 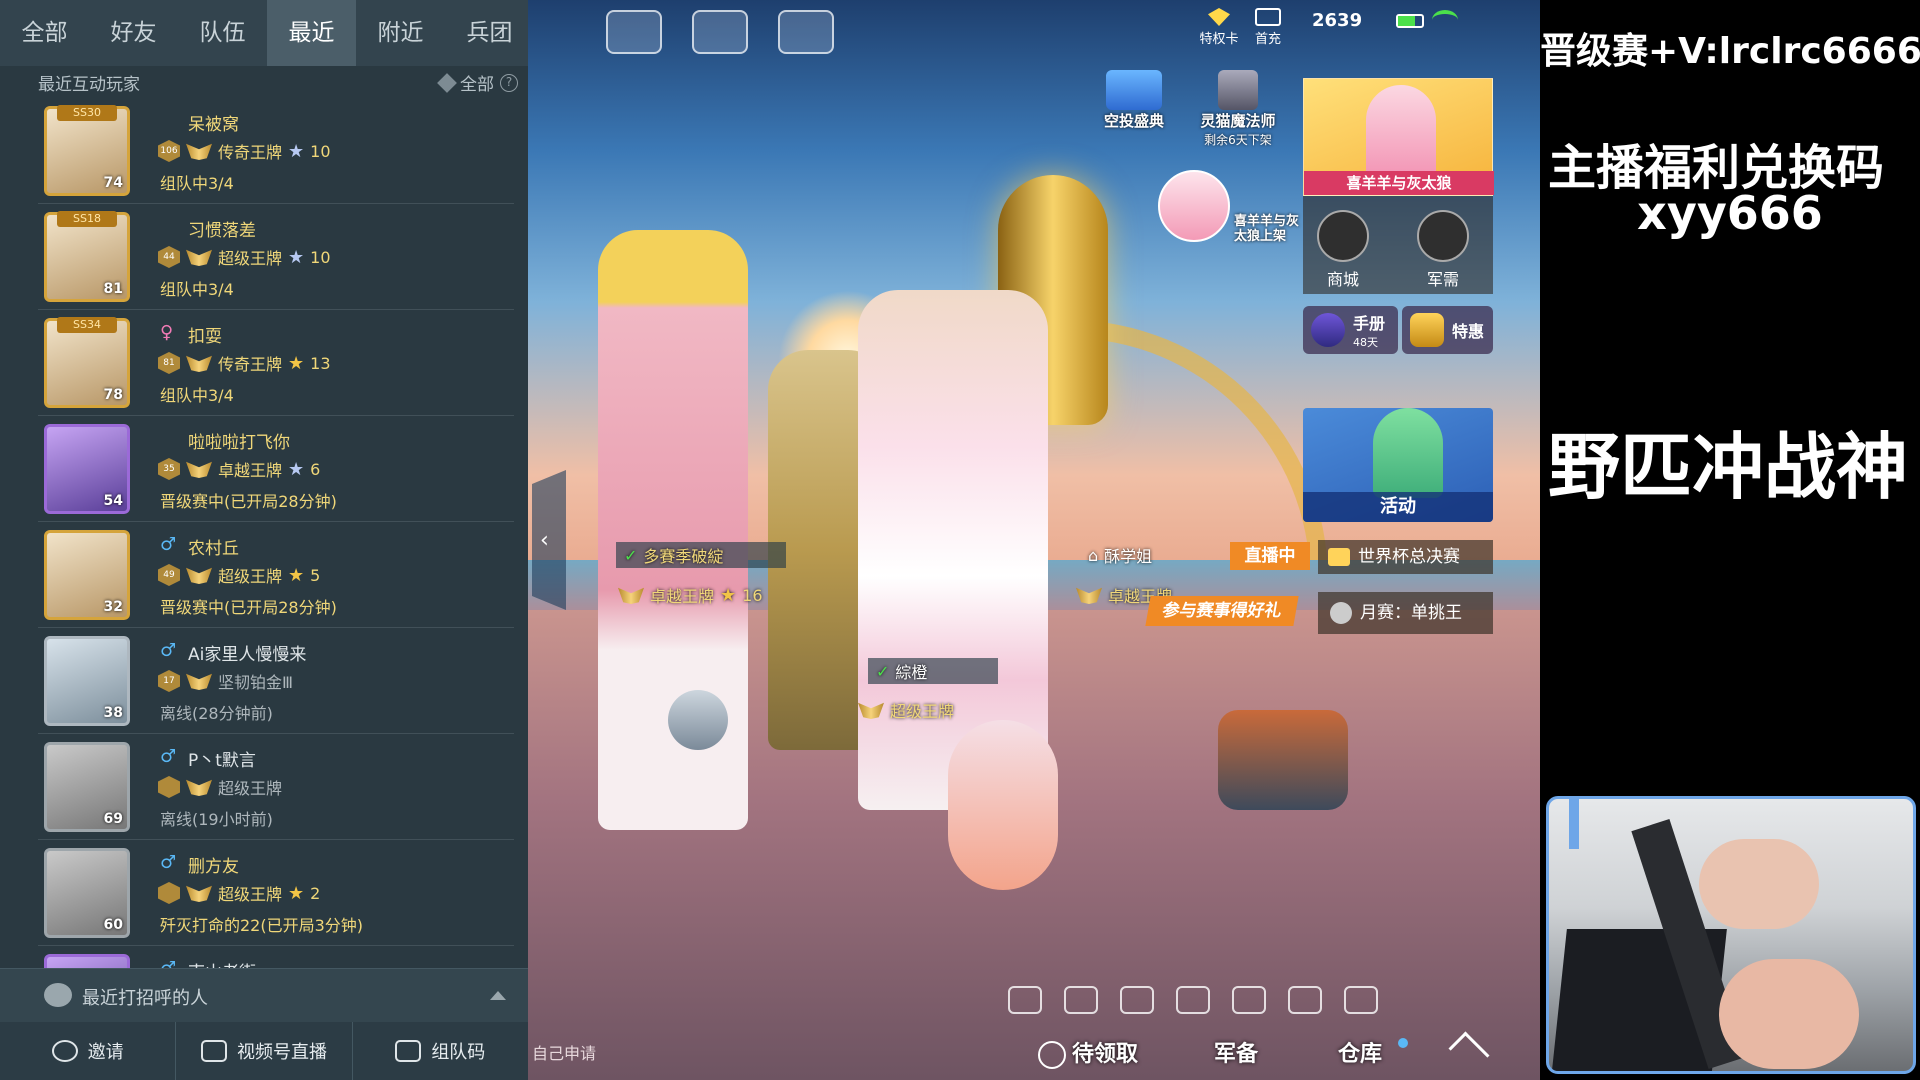 What do you see at coordinates (87, 575) in the screenshot?
I see `avatar: 32` at bounding box center [87, 575].